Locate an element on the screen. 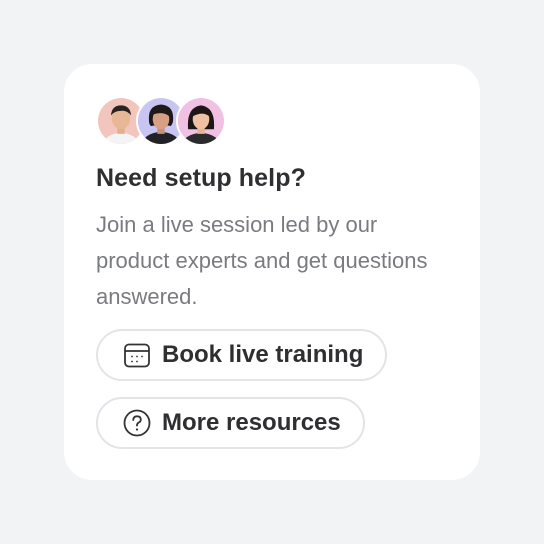 The width and height of the screenshot is (544, 544). question-circle-icon is located at coordinates (137, 423).